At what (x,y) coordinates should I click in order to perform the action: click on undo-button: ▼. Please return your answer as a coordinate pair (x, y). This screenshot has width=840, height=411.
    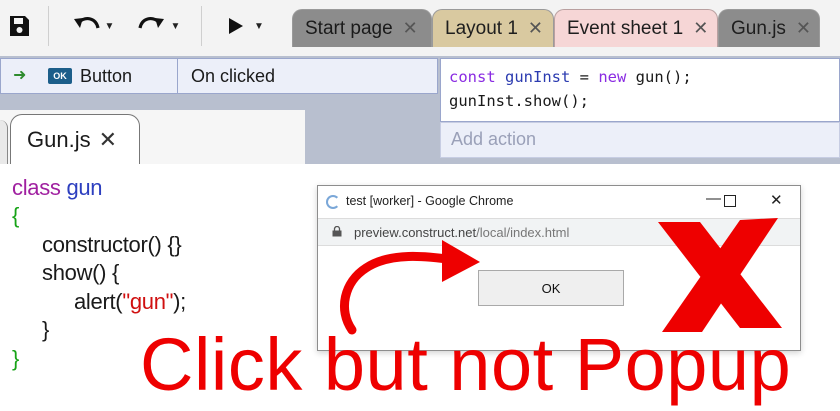
    Looking at the image, I should click on (92, 26).